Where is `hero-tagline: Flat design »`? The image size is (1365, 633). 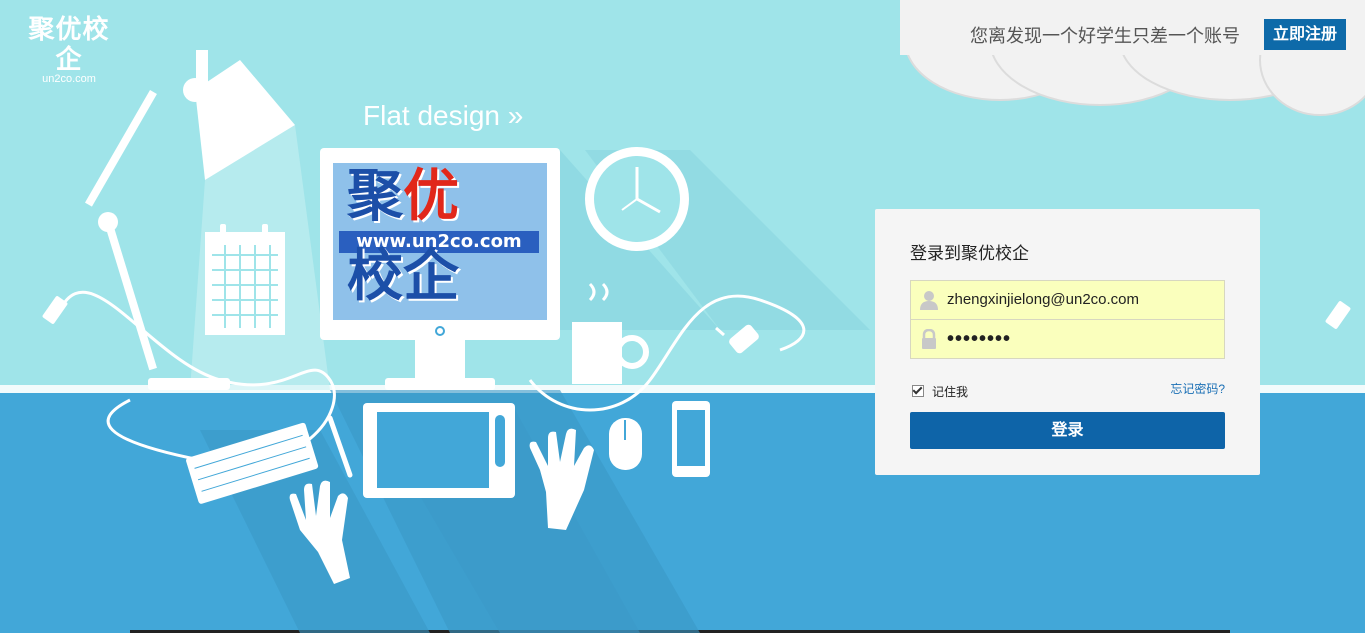
hero-tagline: Flat design » is located at coordinates (443, 116).